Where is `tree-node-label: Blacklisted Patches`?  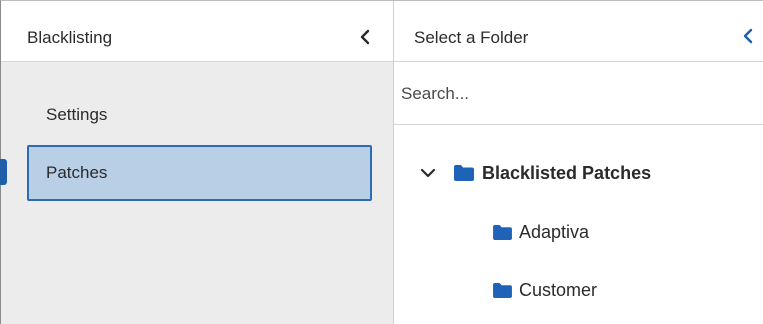 tree-node-label: Blacklisted Patches is located at coordinates (567, 172).